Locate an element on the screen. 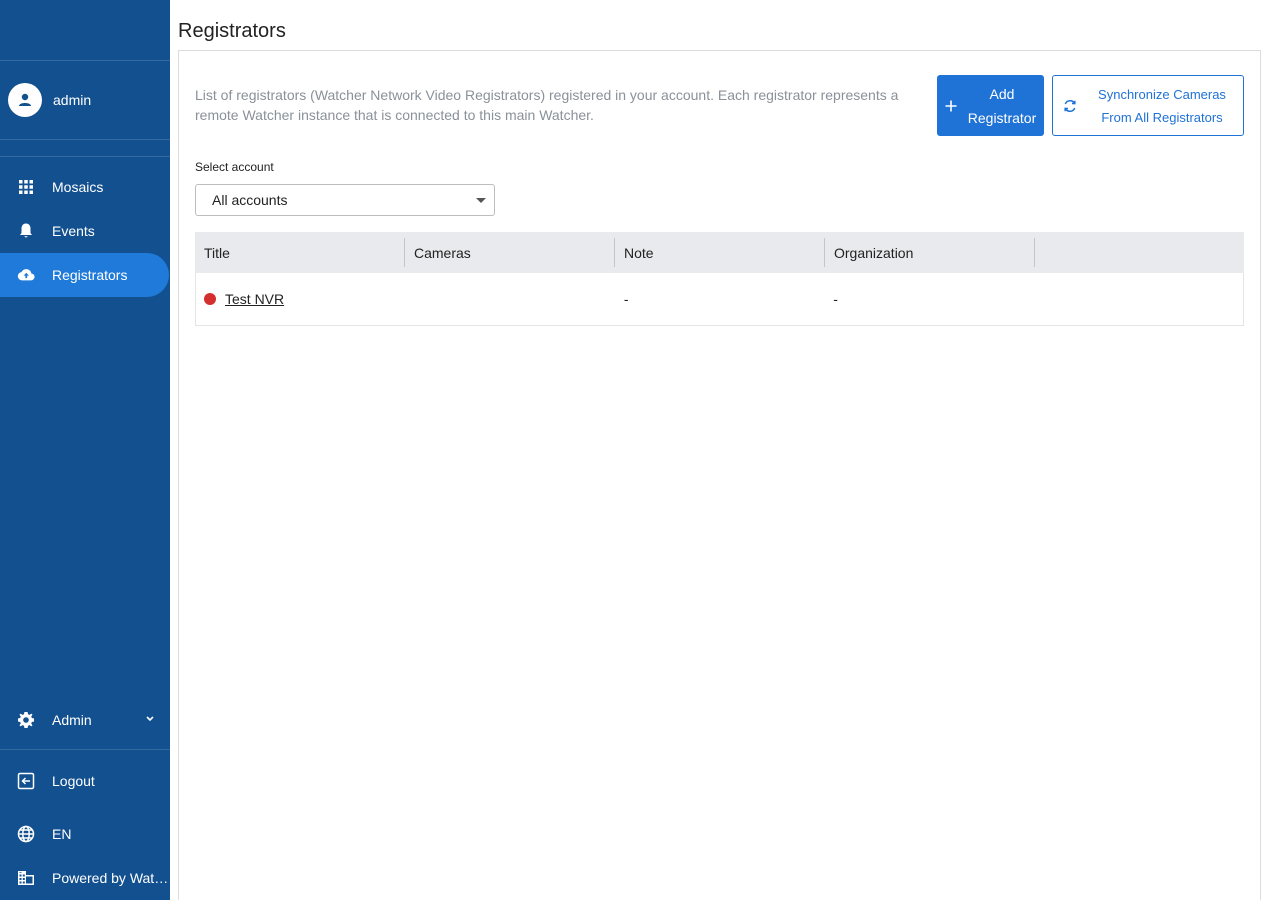 The image size is (1280, 900). user-avatar-icon is located at coordinates (25, 100).